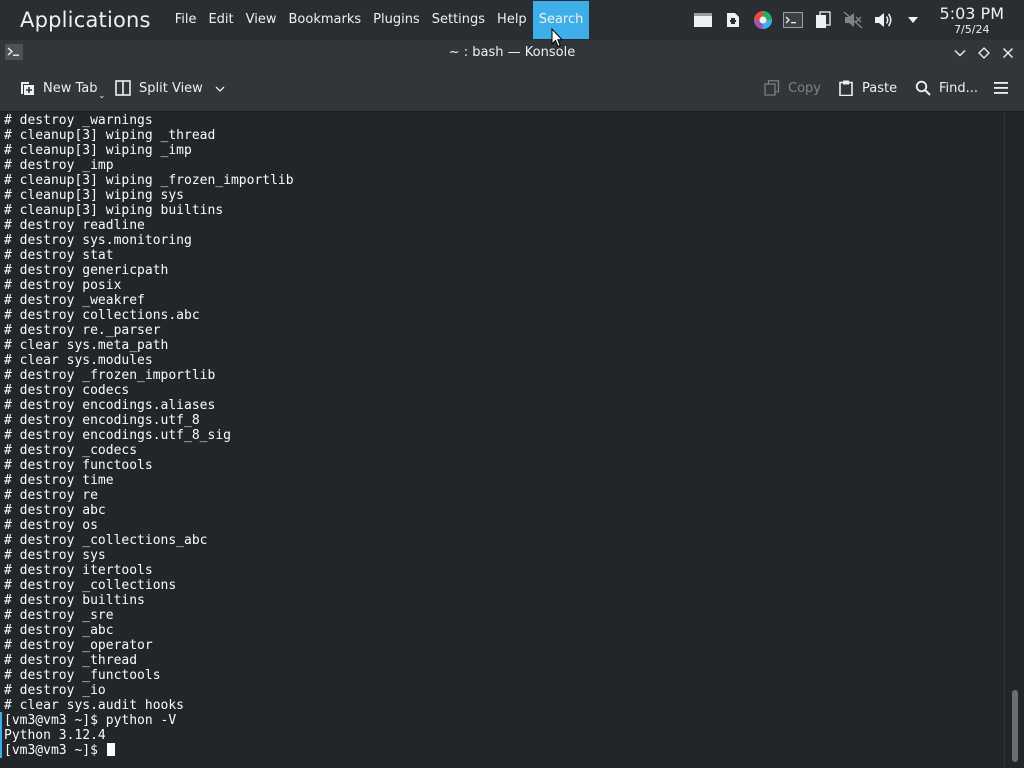  I want to click on menu-bookmarks: Bookmarks, so click(325, 20).